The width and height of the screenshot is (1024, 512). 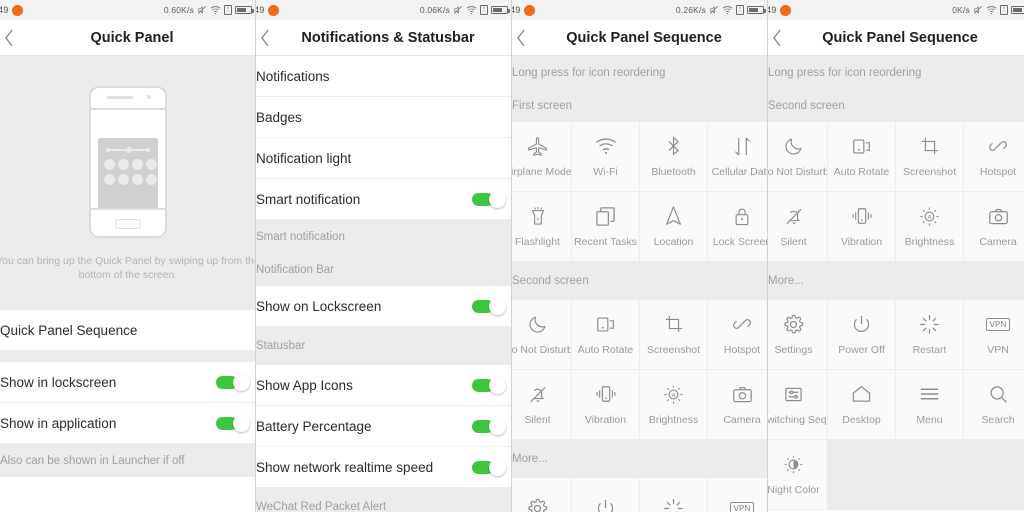 What do you see at coordinates (998, 172) in the screenshot?
I see `tile-label: Hotspot` at bounding box center [998, 172].